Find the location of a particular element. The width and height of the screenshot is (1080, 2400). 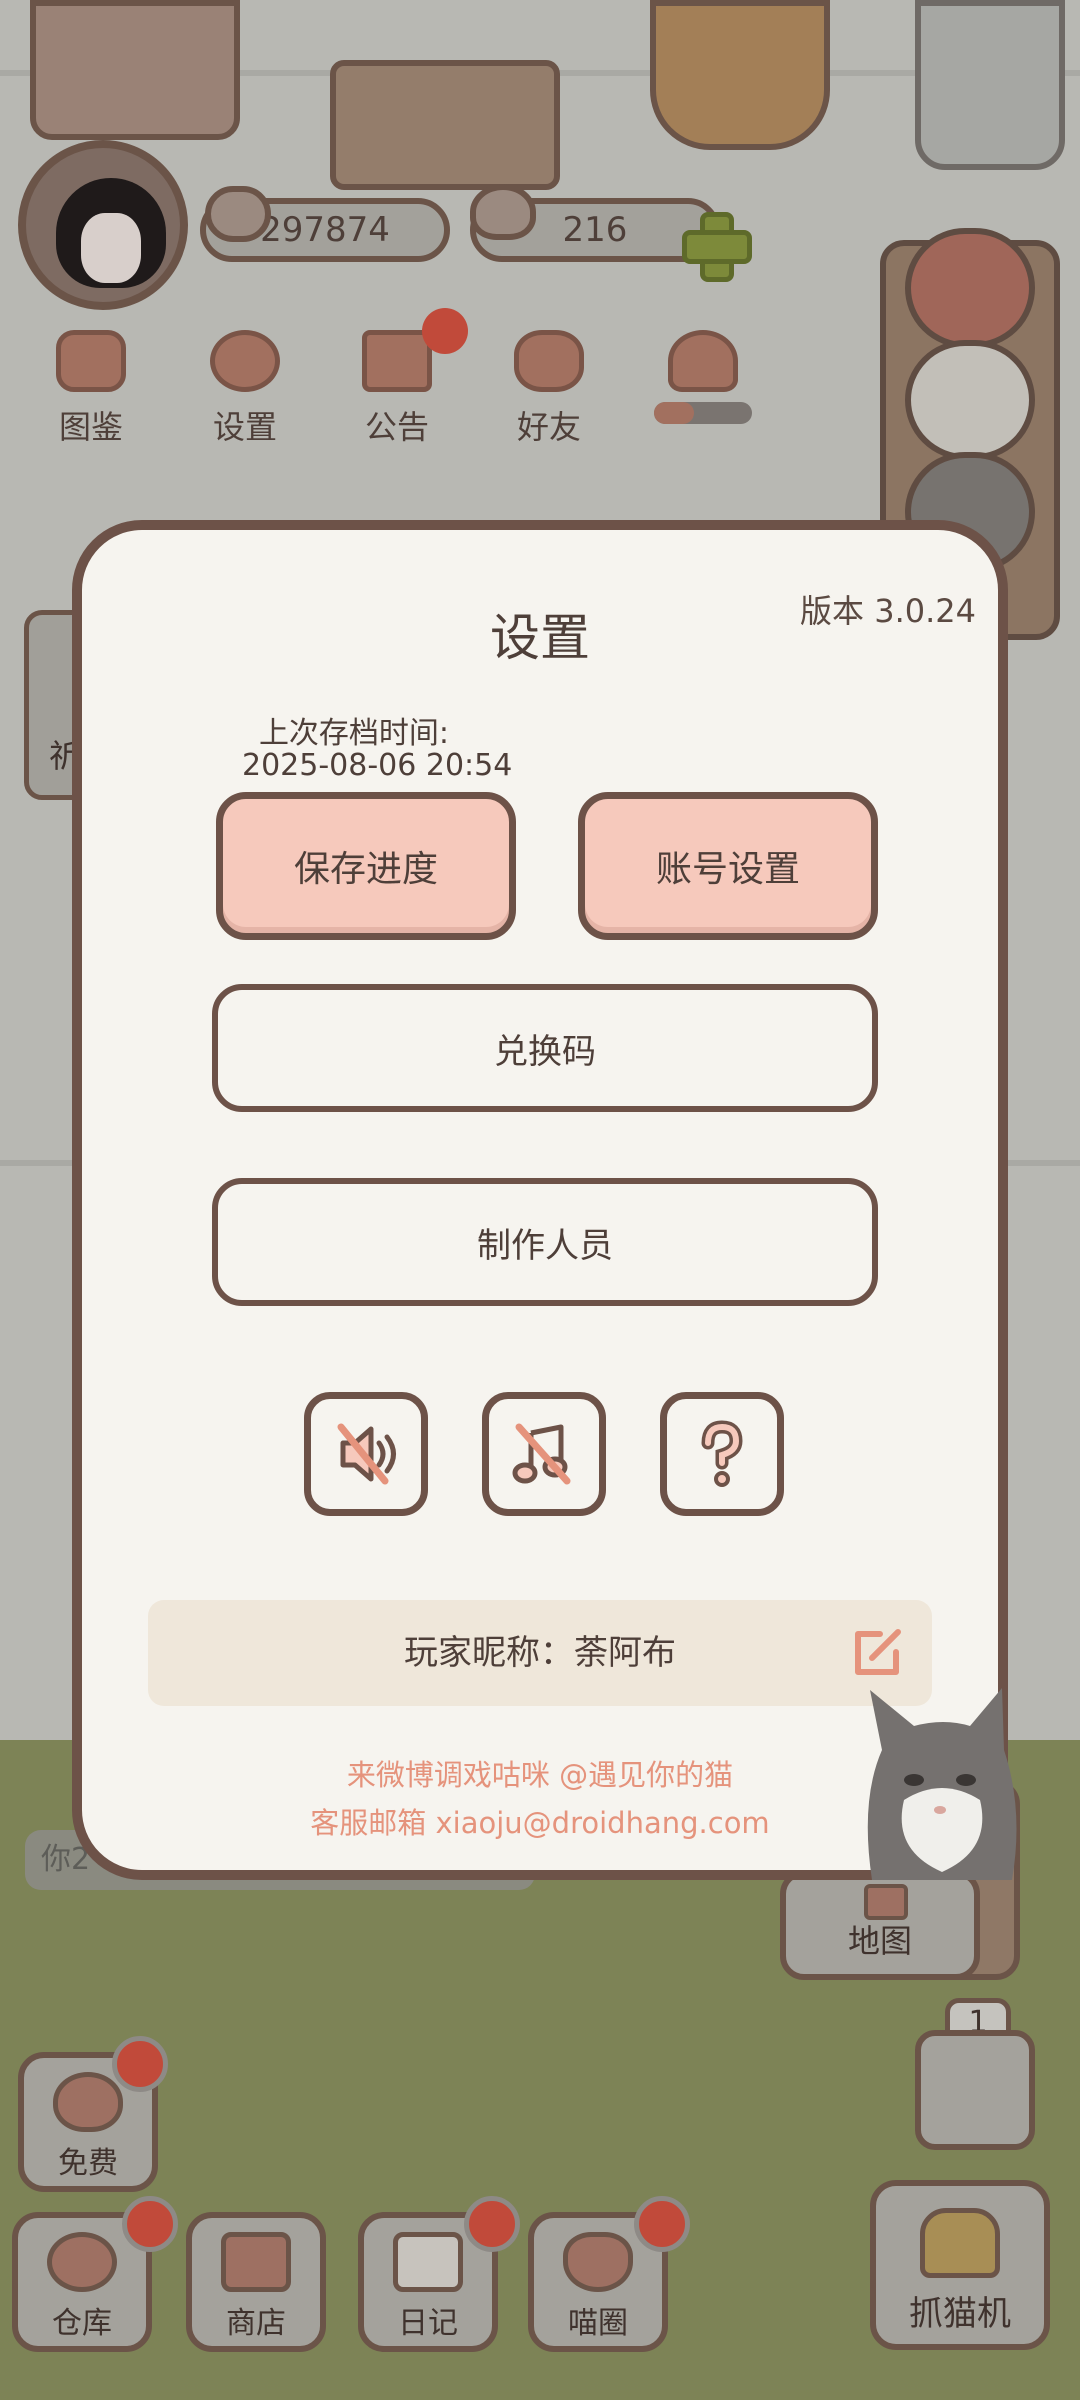

lamp-decoration is located at coordinates (990, 85).